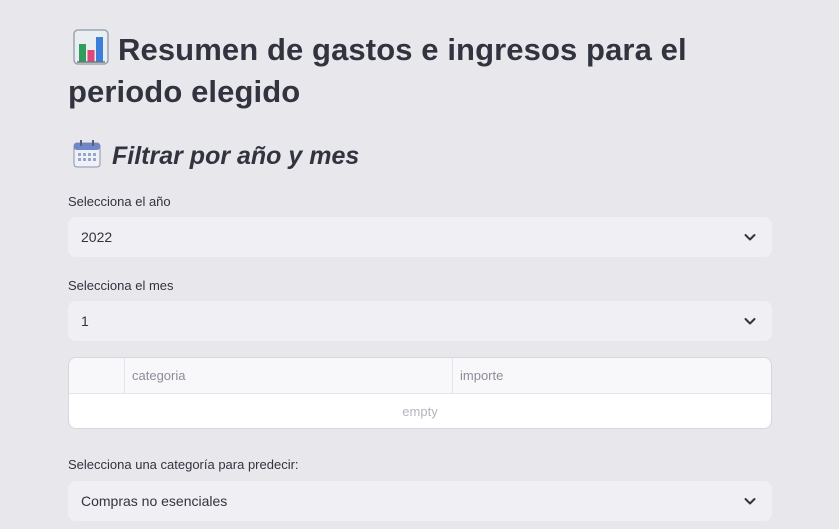 This screenshot has width=839, height=529. What do you see at coordinates (87, 154) in the screenshot?
I see `calendar-icon` at bounding box center [87, 154].